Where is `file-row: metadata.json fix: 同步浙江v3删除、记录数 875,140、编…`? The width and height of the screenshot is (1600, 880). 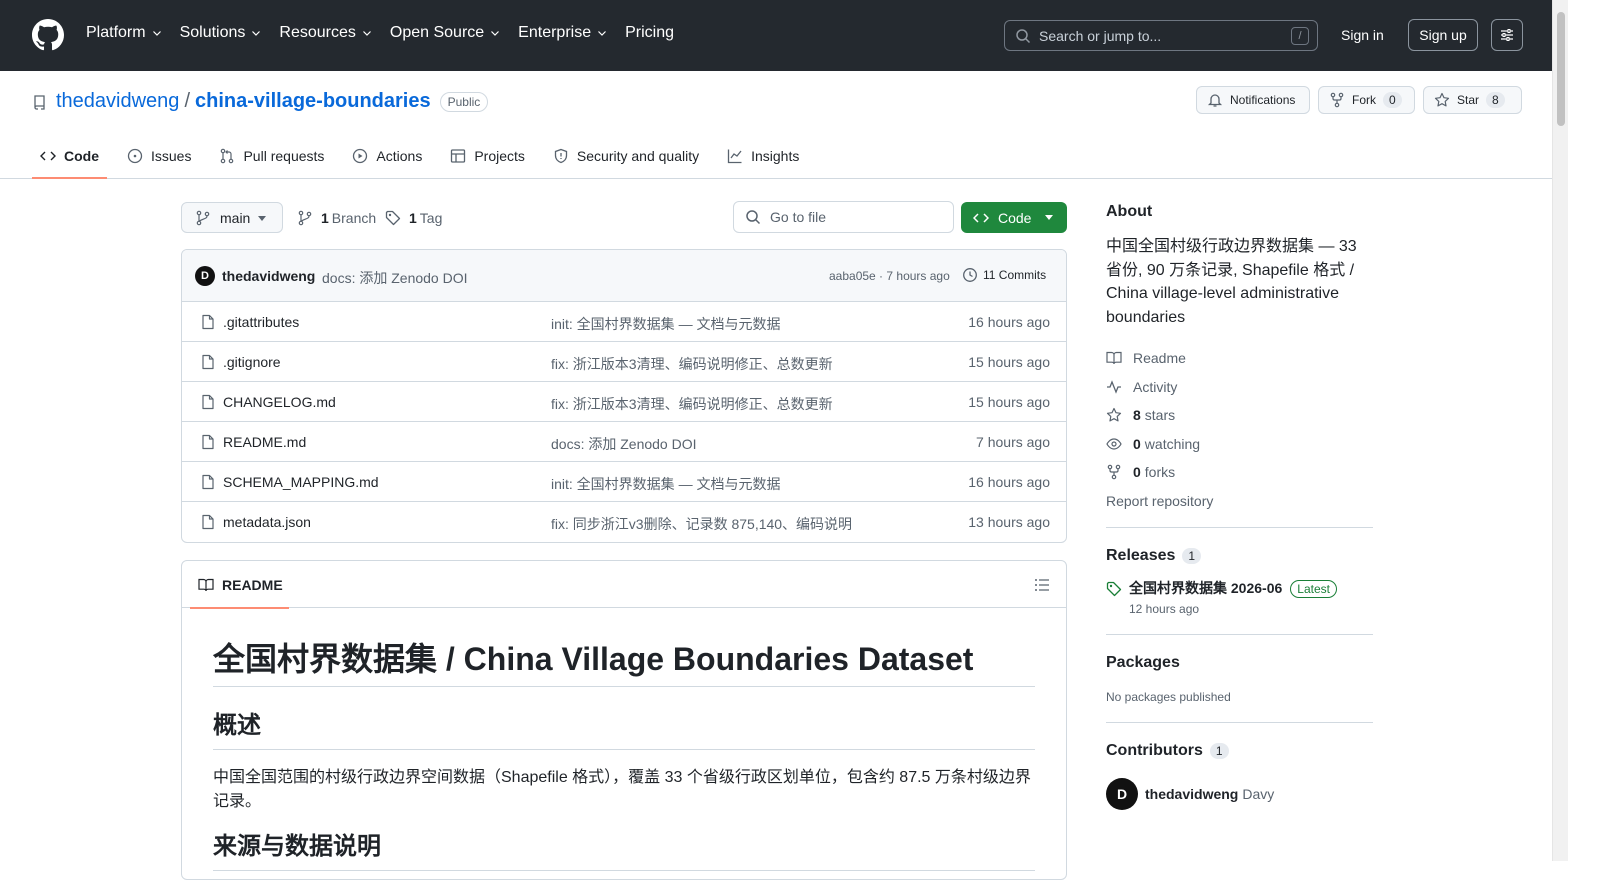 file-row: metadata.json fix: 同步浙江v3删除、记录数 875,140、编… is located at coordinates (624, 522).